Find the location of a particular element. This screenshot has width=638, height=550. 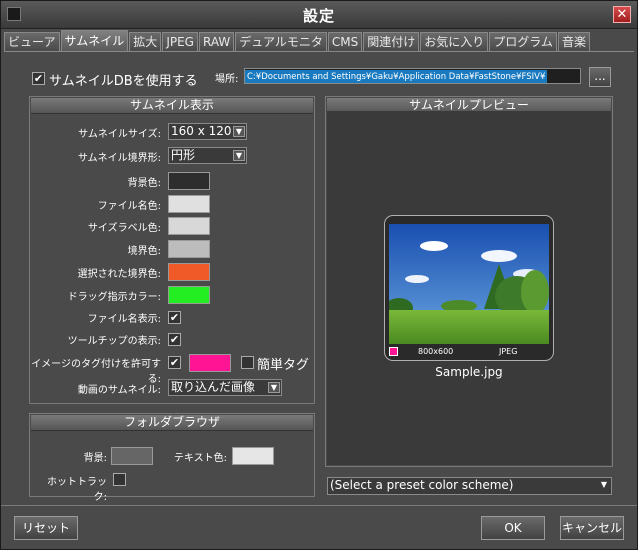

window-title: 設定 is located at coordinates (318, 16).